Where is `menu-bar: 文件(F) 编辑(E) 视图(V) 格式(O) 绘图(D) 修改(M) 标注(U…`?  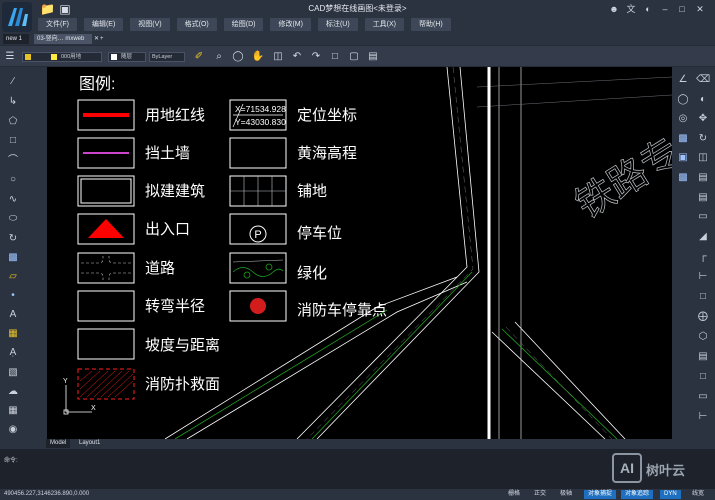
menu-bar: 文件(F) 编辑(E) 视图(V) 格式(O) 绘图(D) 修改(M) 标注(U… is located at coordinates (244, 25).